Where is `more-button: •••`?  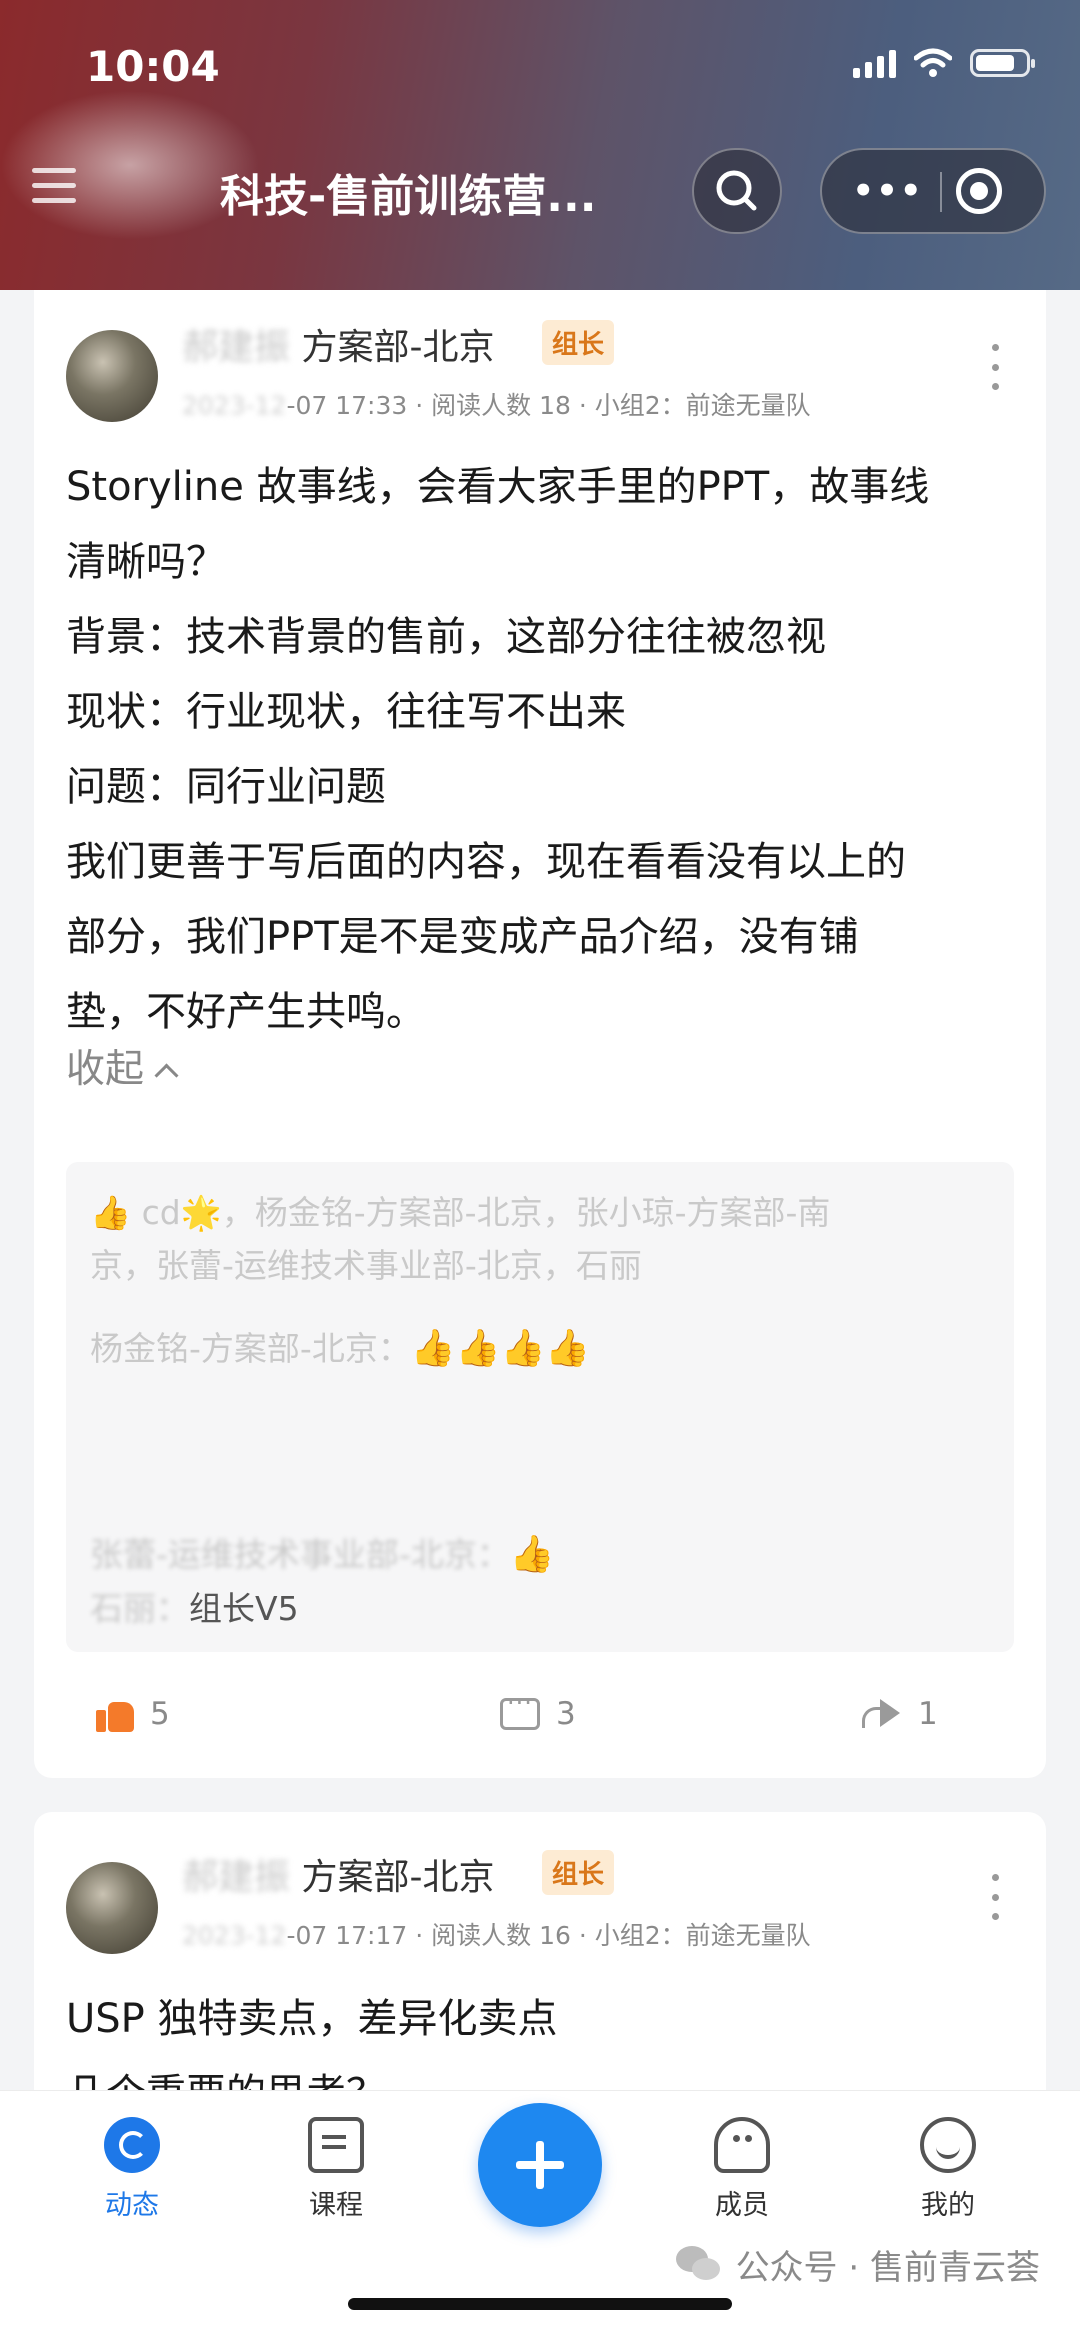 more-button: ••• is located at coordinates (888, 191).